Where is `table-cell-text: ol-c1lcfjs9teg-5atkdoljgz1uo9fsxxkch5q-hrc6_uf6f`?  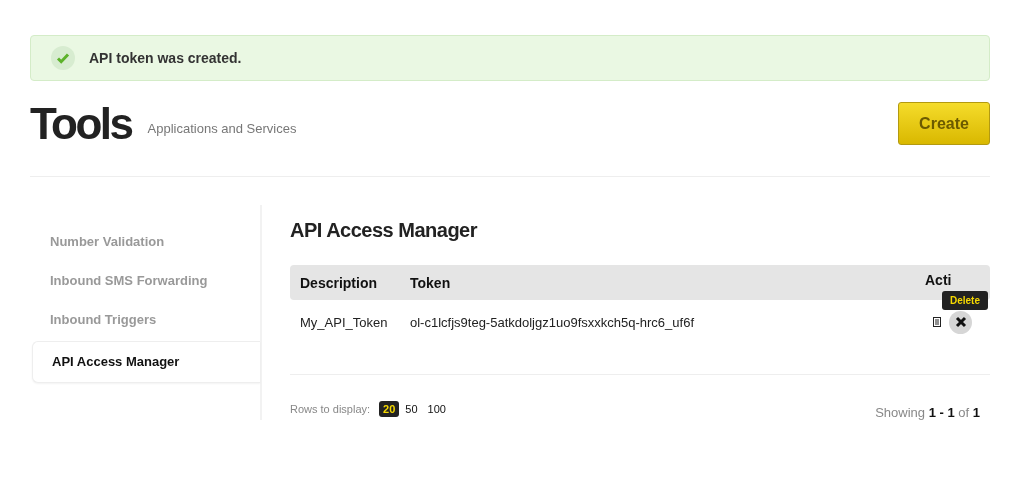
table-cell-text: ol-c1lcfjs9teg-5atkdoljgz1uo9fsxxkch5q-hrc6_uf6f is located at coordinates (552, 322).